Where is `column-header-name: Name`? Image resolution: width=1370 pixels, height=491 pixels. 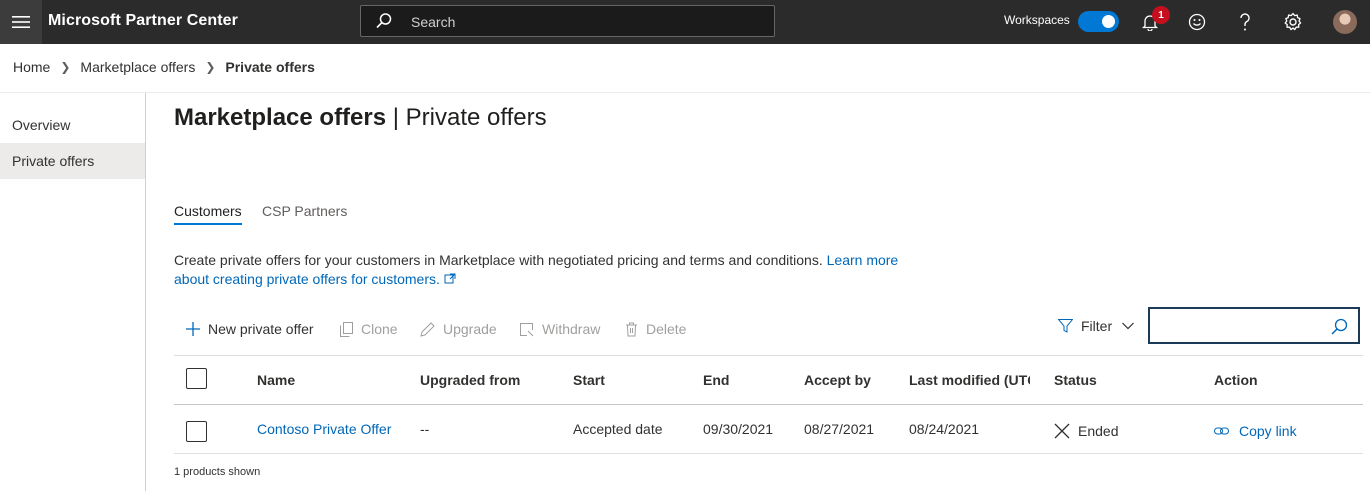 column-header-name: Name is located at coordinates (276, 380).